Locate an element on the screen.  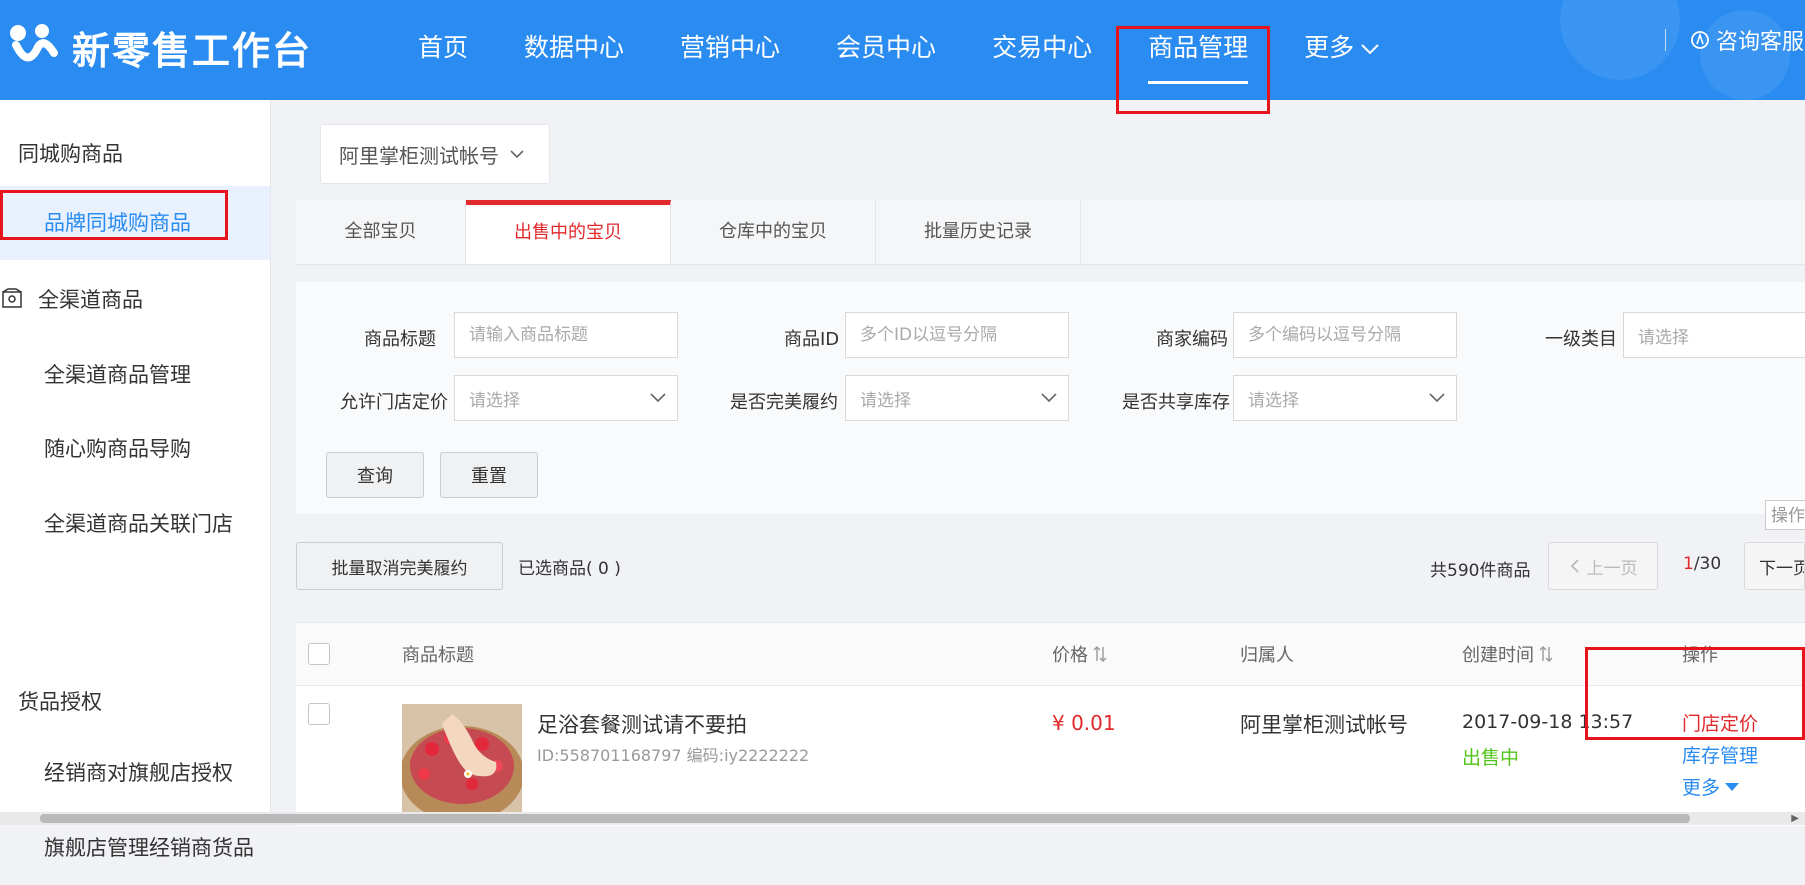
scrollbar-thumb is located at coordinates (865, 818).